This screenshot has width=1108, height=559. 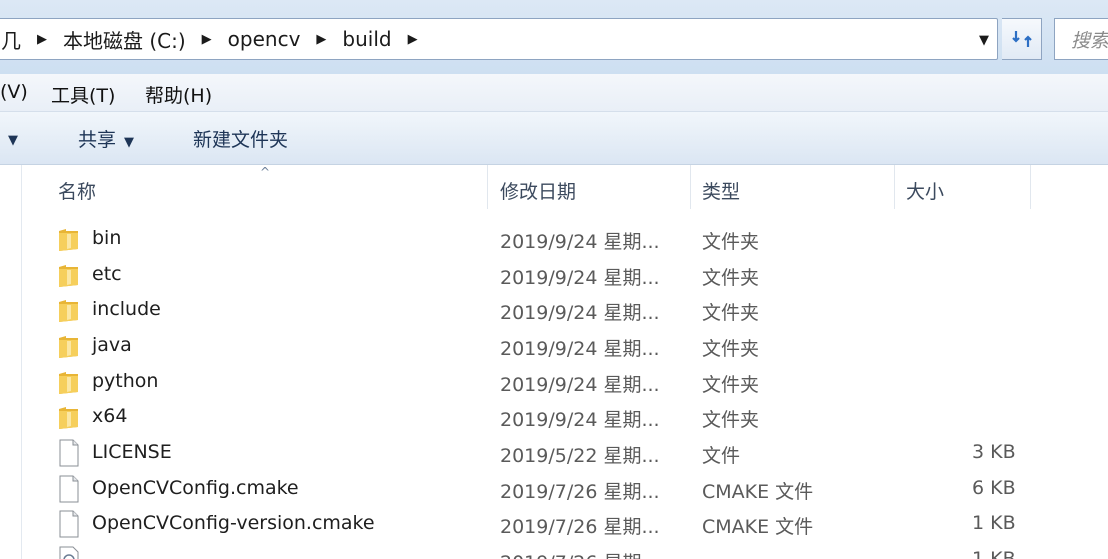 What do you see at coordinates (994, 452) in the screenshot?
I see `file-size: 3 KB` at bounding box center [994, 452].